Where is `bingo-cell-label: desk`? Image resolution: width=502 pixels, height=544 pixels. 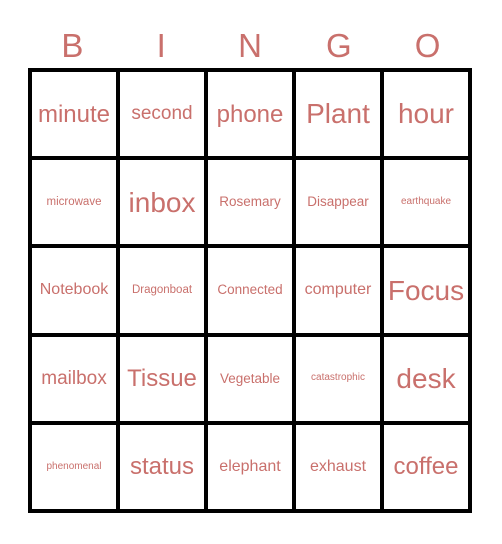 bingo-cell-label: desk is located at coordinates (426, 379).